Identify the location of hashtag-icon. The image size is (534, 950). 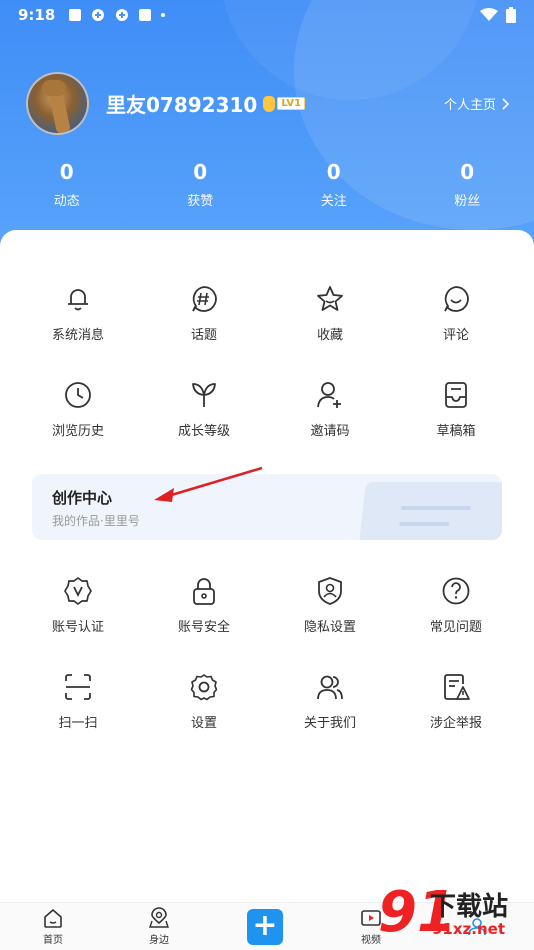
(204, 299).